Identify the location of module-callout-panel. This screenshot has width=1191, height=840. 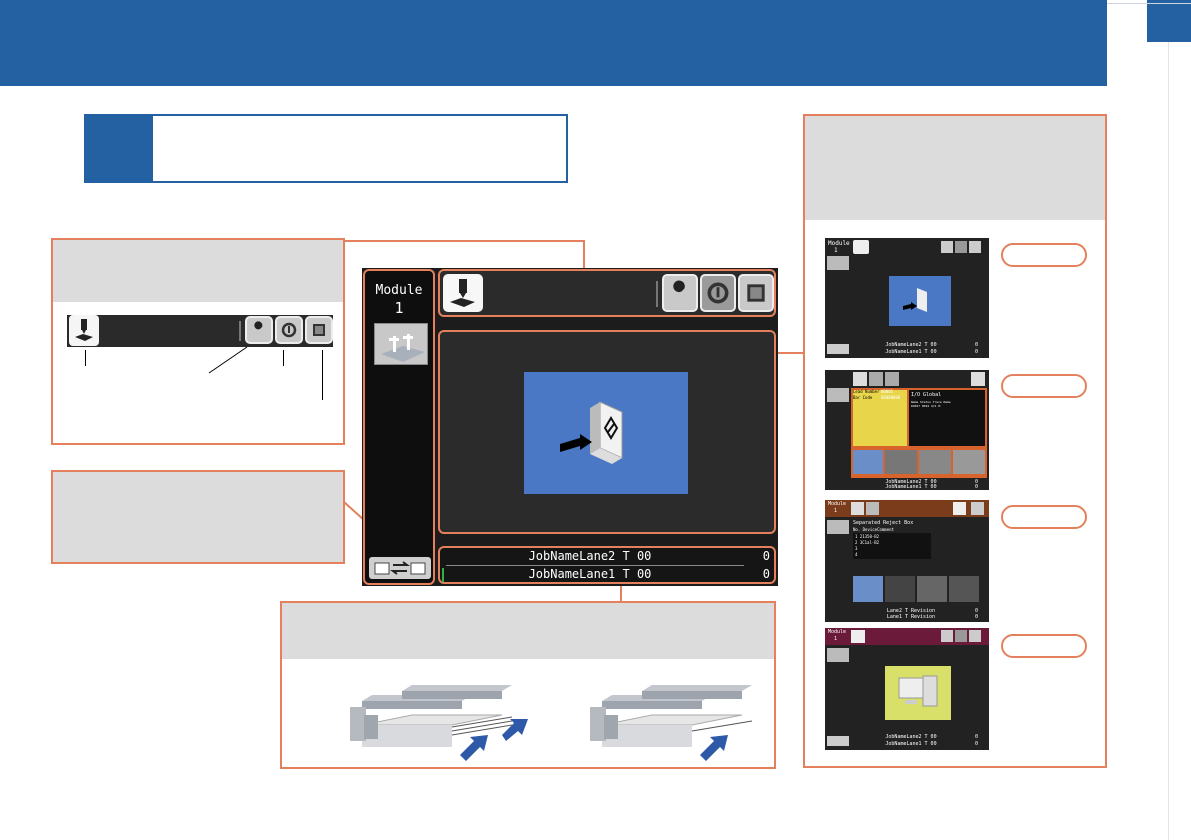
(198, 517).